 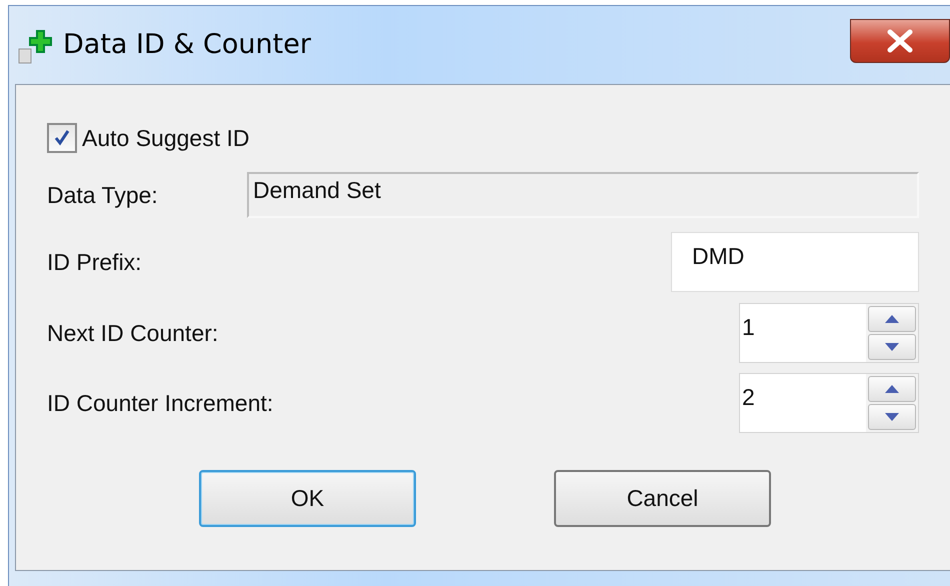 I want to click on checkbox, so click(x=62, y=138).